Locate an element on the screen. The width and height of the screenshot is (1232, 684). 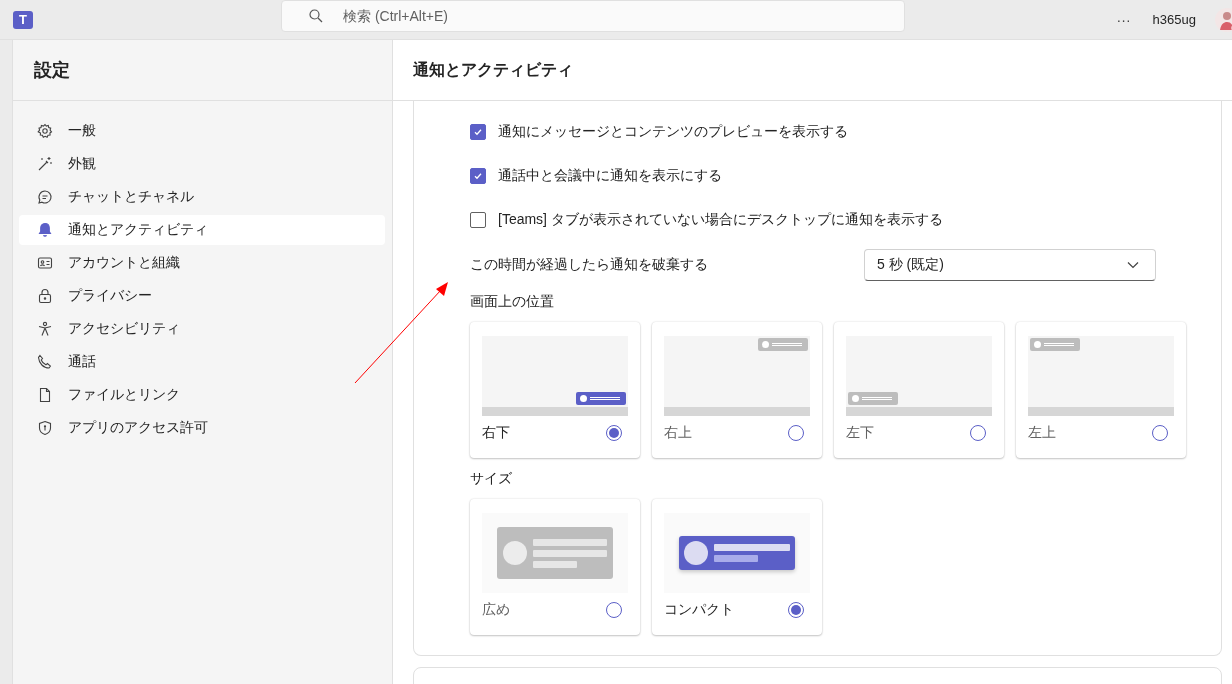
bell-icon is located at coordinates (45, 230).